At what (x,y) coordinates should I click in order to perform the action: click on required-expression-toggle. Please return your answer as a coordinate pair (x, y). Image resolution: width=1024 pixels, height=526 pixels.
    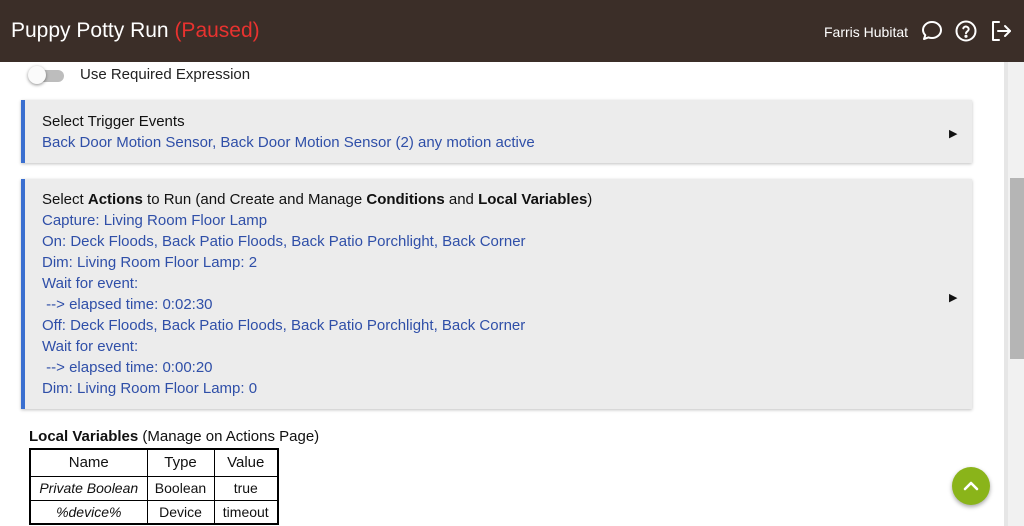
    Looking at the image, I should click on (47, 75).